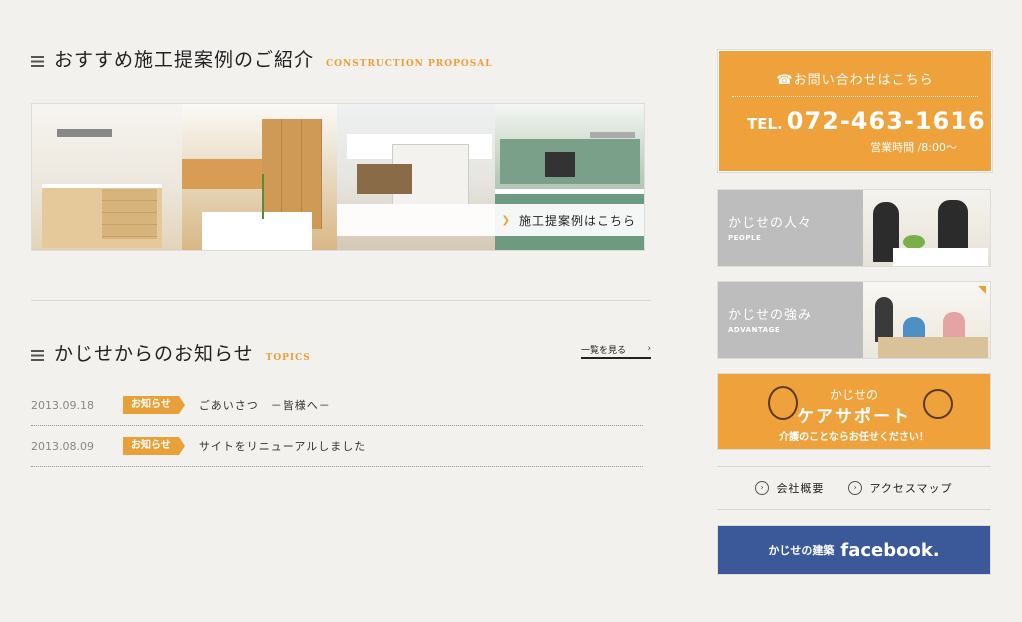 The width and height of the screenshot is (1022, 622). What do you see at coordinates (604, 350) in the screenshot?
I see `view-all-label: 一覧を見る` at bounding box center [604, 350].